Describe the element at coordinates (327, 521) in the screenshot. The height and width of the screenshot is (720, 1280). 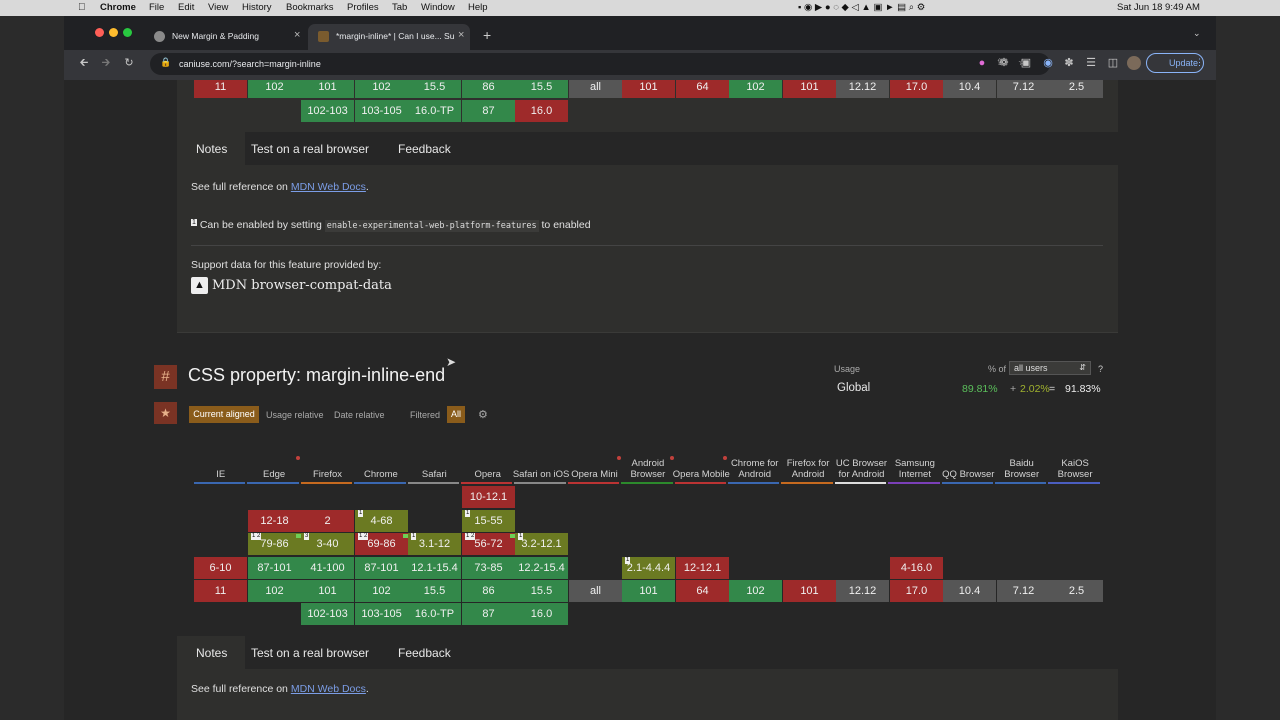
I see `support-cell: 2` at that location.